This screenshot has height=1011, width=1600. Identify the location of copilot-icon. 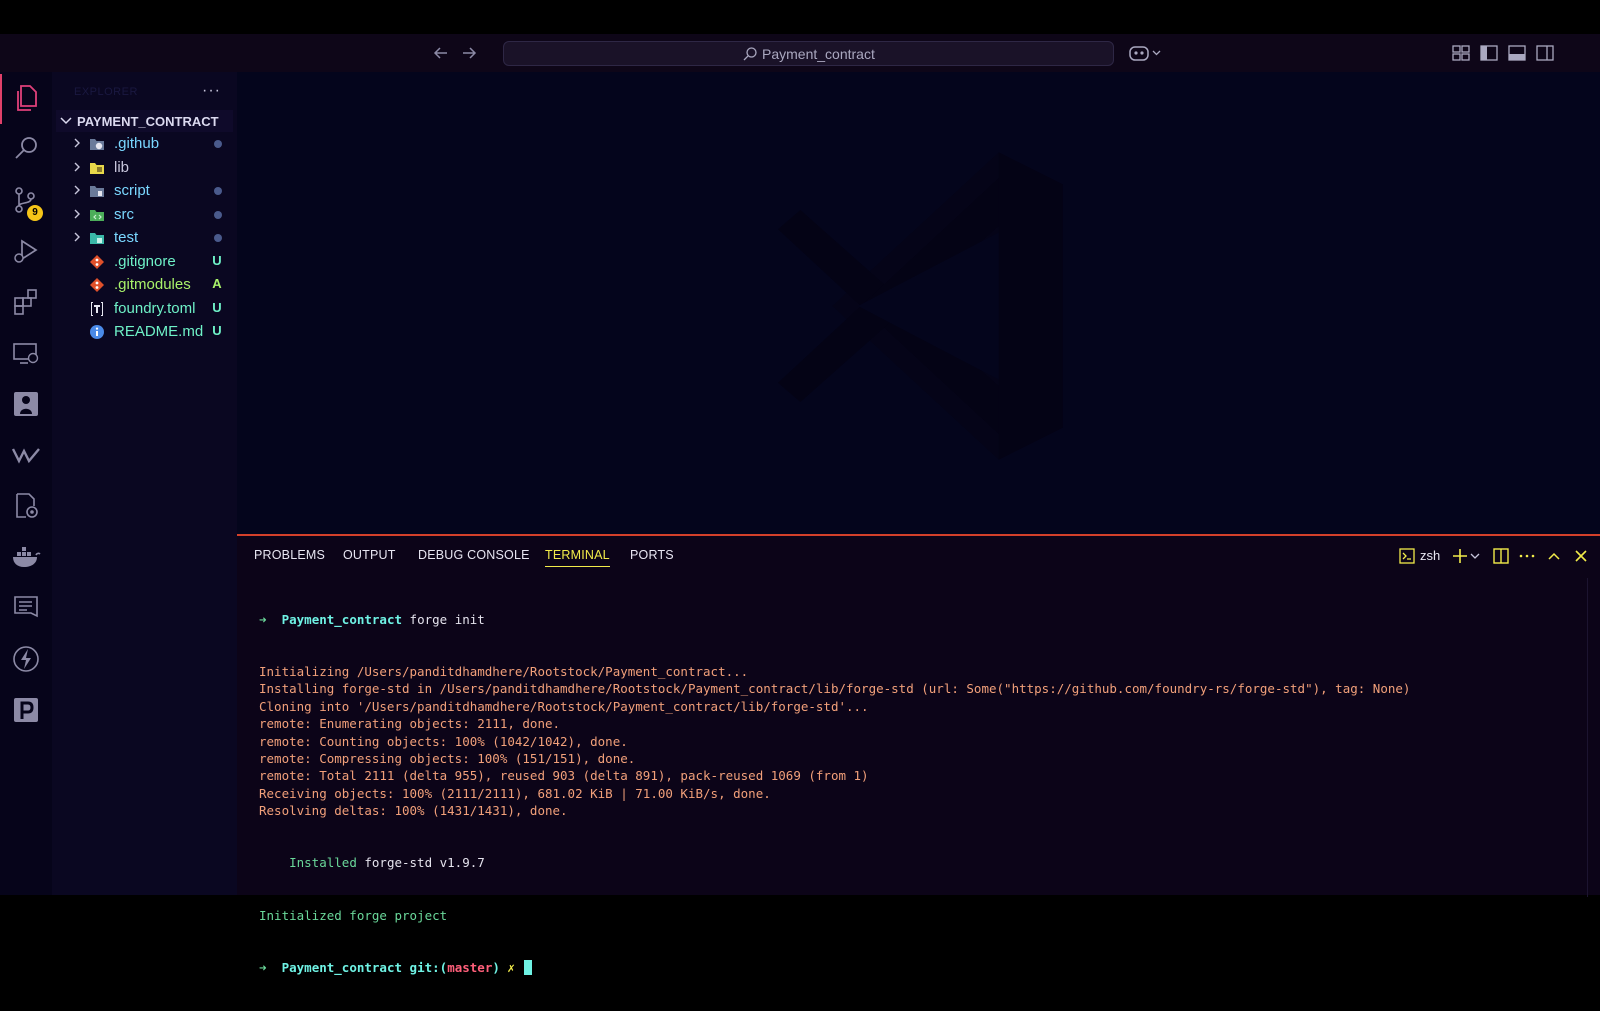
(1145, 53).